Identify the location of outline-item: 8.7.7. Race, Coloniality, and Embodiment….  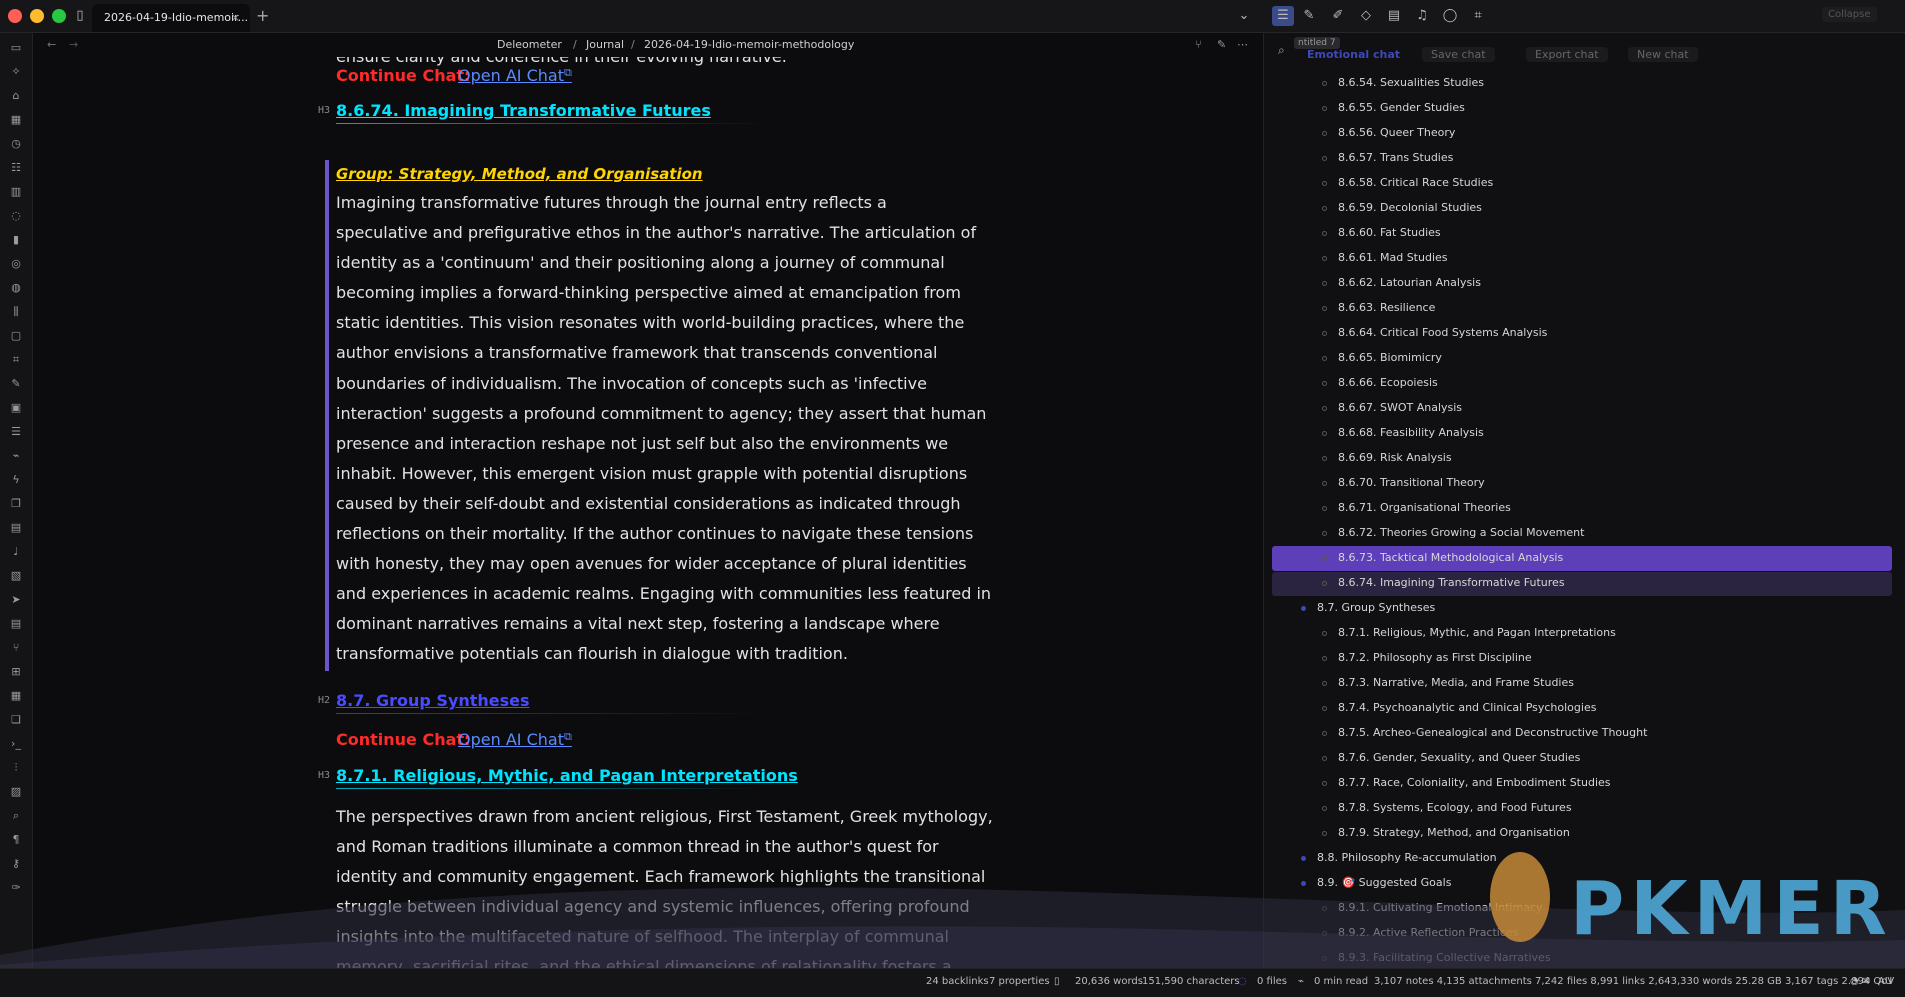
(1474, 782).